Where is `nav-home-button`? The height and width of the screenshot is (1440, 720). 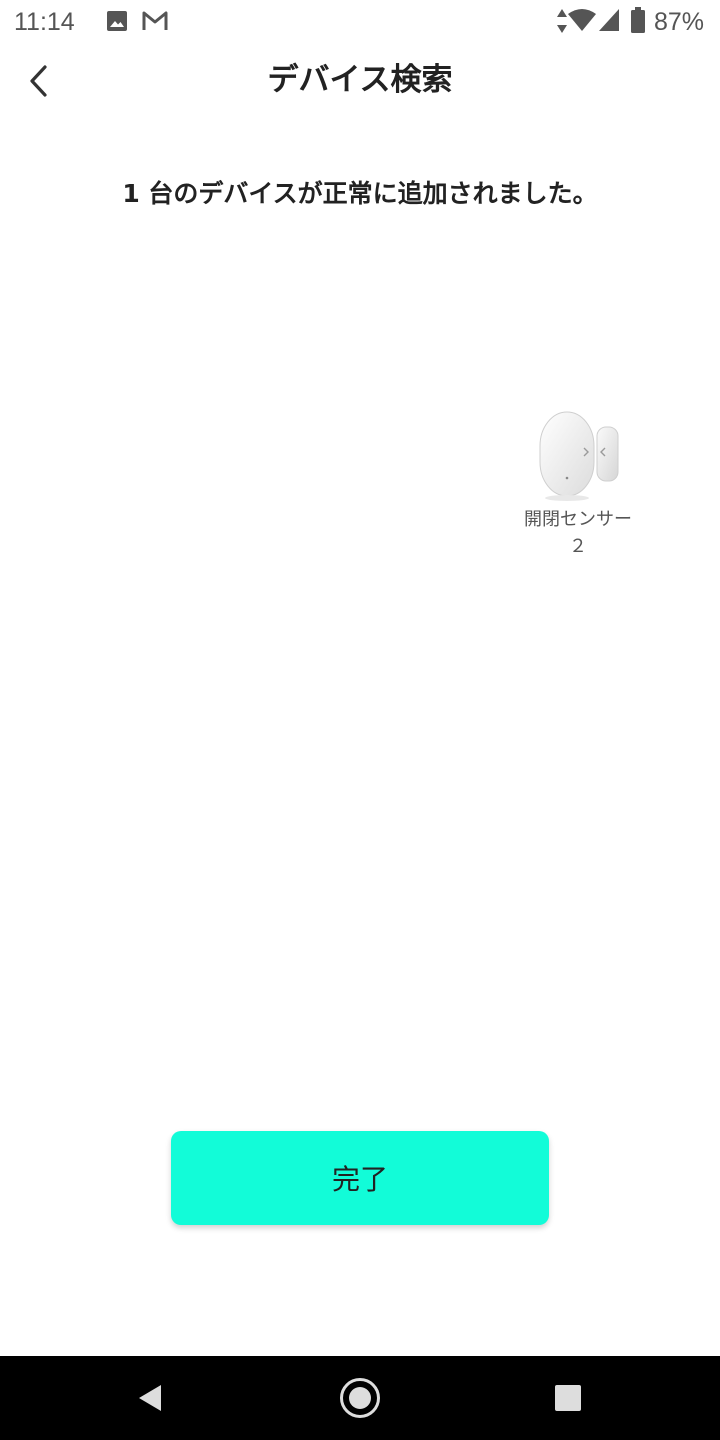 nav-home-button is located at coordinates (360, 1398).